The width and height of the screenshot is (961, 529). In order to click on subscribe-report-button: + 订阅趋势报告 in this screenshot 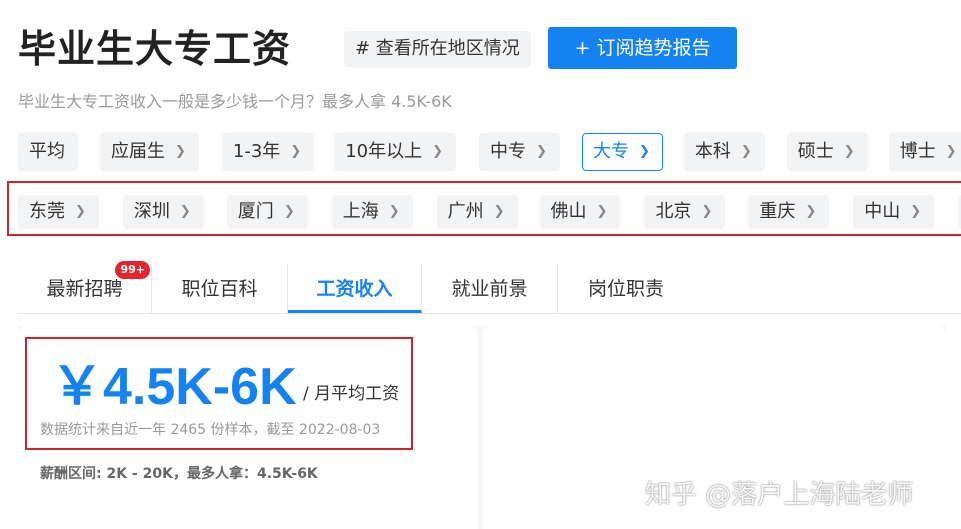, I will do `click(642, 48)`.